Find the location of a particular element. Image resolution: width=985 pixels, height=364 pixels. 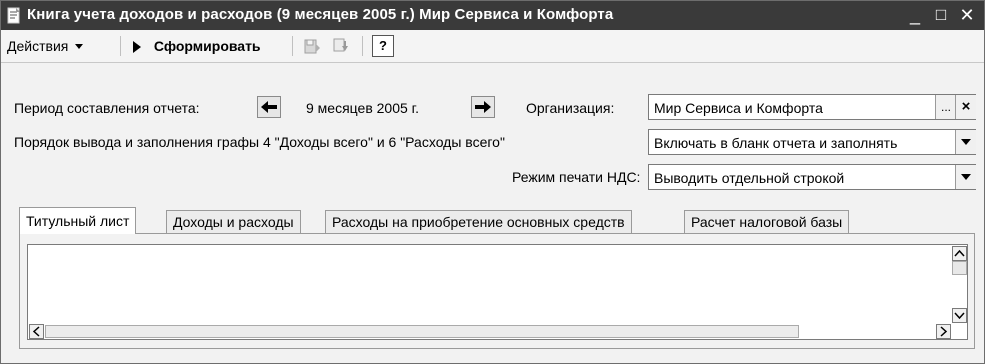

vat-dropdown-button is located at coordinates (965, 177).